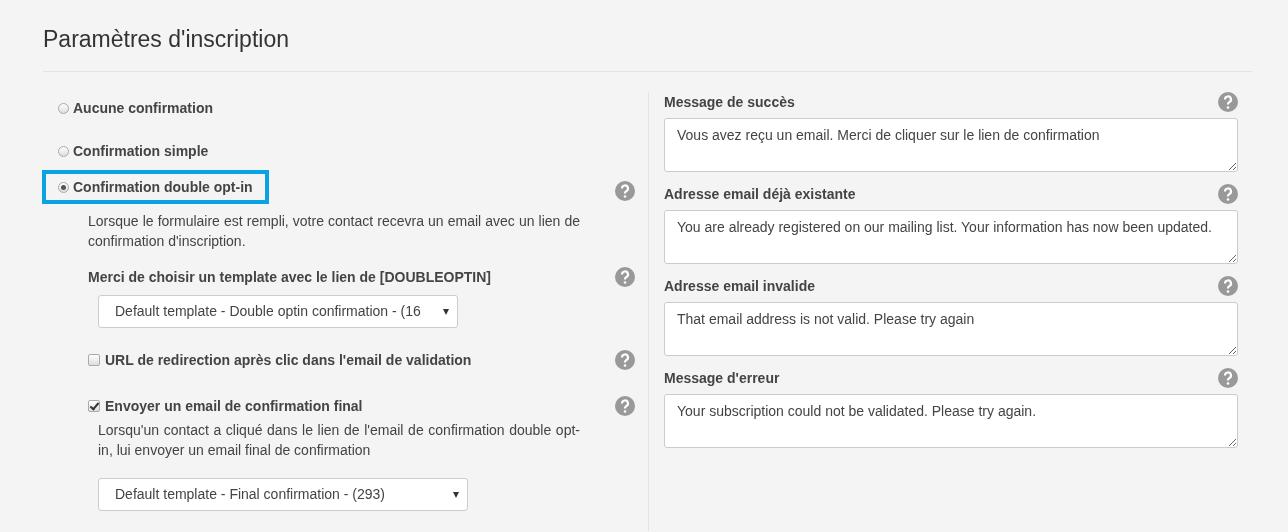  I want to click on option-label: Aucune confirmation, so click(143, 108).